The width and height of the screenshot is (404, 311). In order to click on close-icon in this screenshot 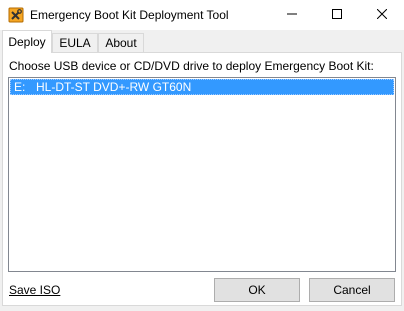, I will do `click(381, 15)`.